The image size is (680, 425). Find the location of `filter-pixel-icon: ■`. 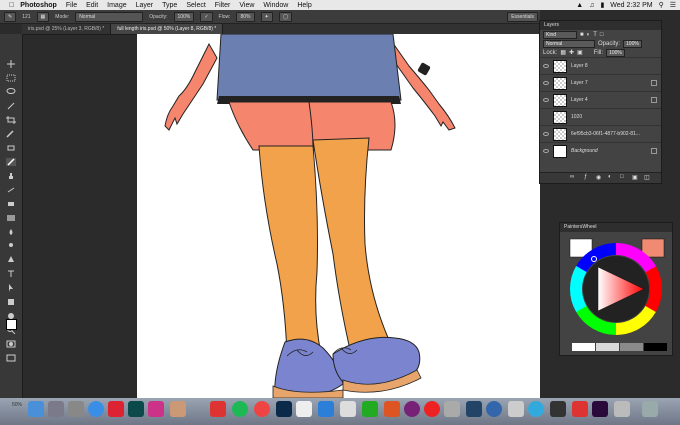

filter-pixel-icon: ■ is located at coordinates (582, 35).